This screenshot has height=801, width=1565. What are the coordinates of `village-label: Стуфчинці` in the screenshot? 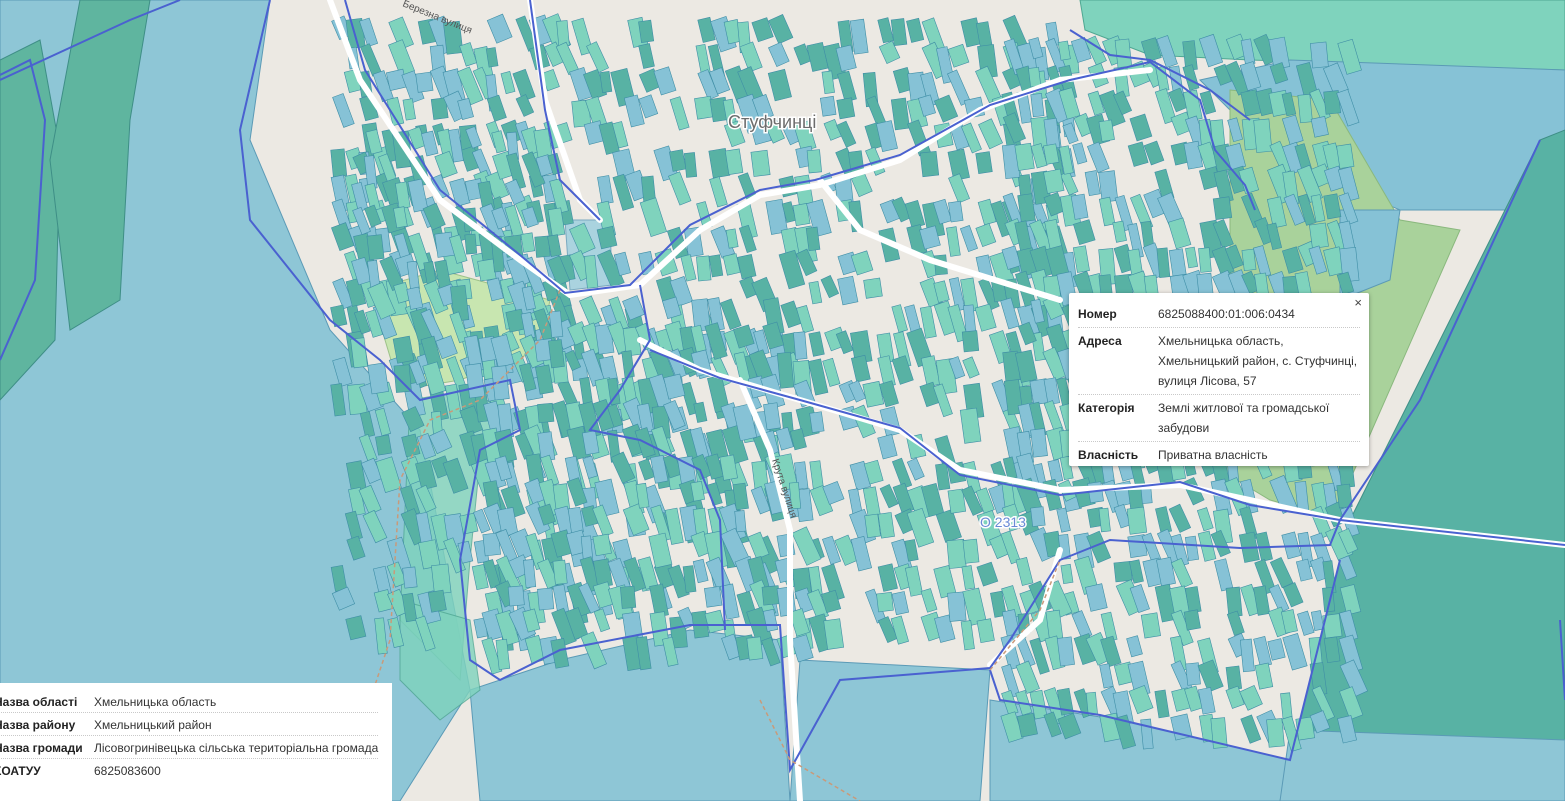 It's located at (772, 122).